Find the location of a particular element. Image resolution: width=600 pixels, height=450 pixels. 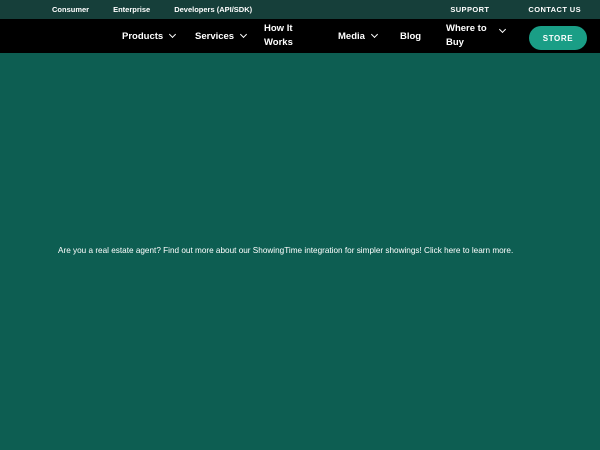

developers-link: Developers (API/SDK) is located at coordinates (213, 9).